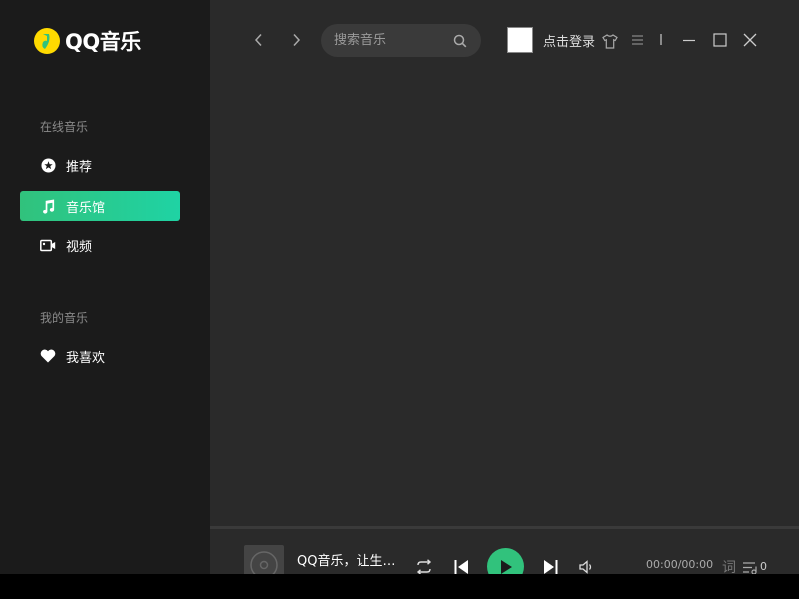  I want to click on play-icon, so click(506, 566).